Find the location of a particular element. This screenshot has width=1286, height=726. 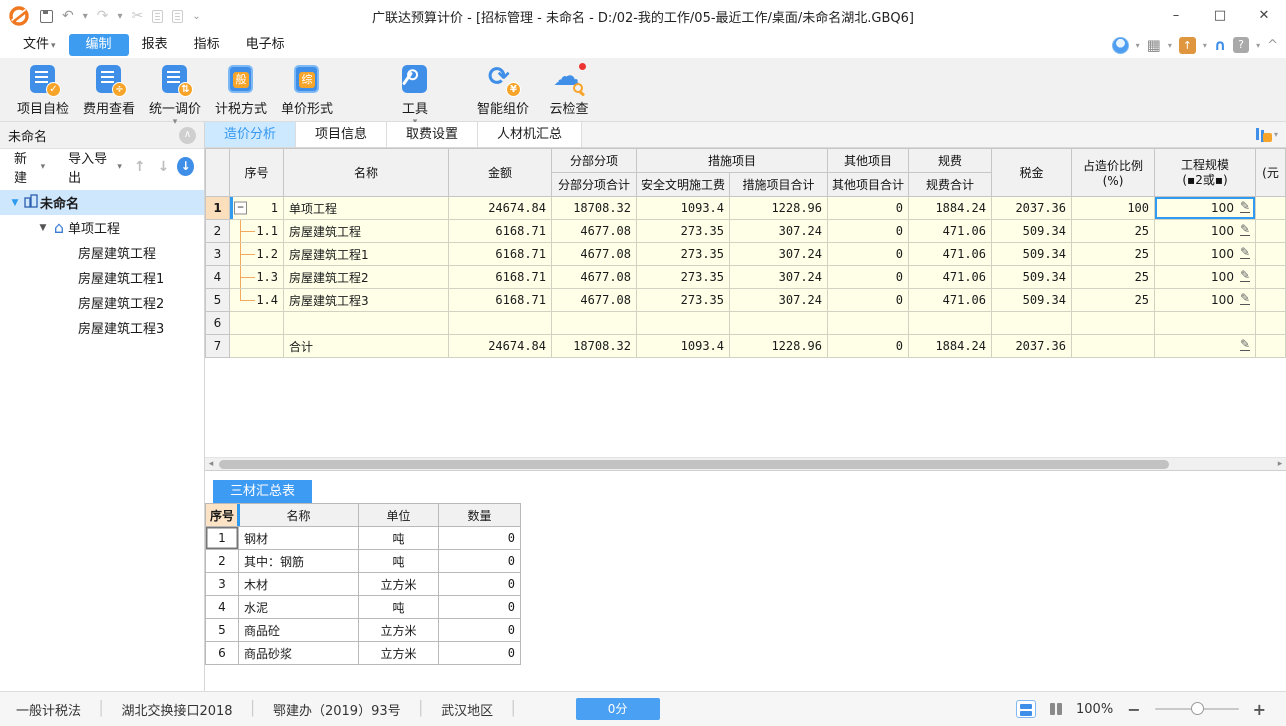

tree-item: 房屋建筑工程3 is located at coordinates (102, 327).